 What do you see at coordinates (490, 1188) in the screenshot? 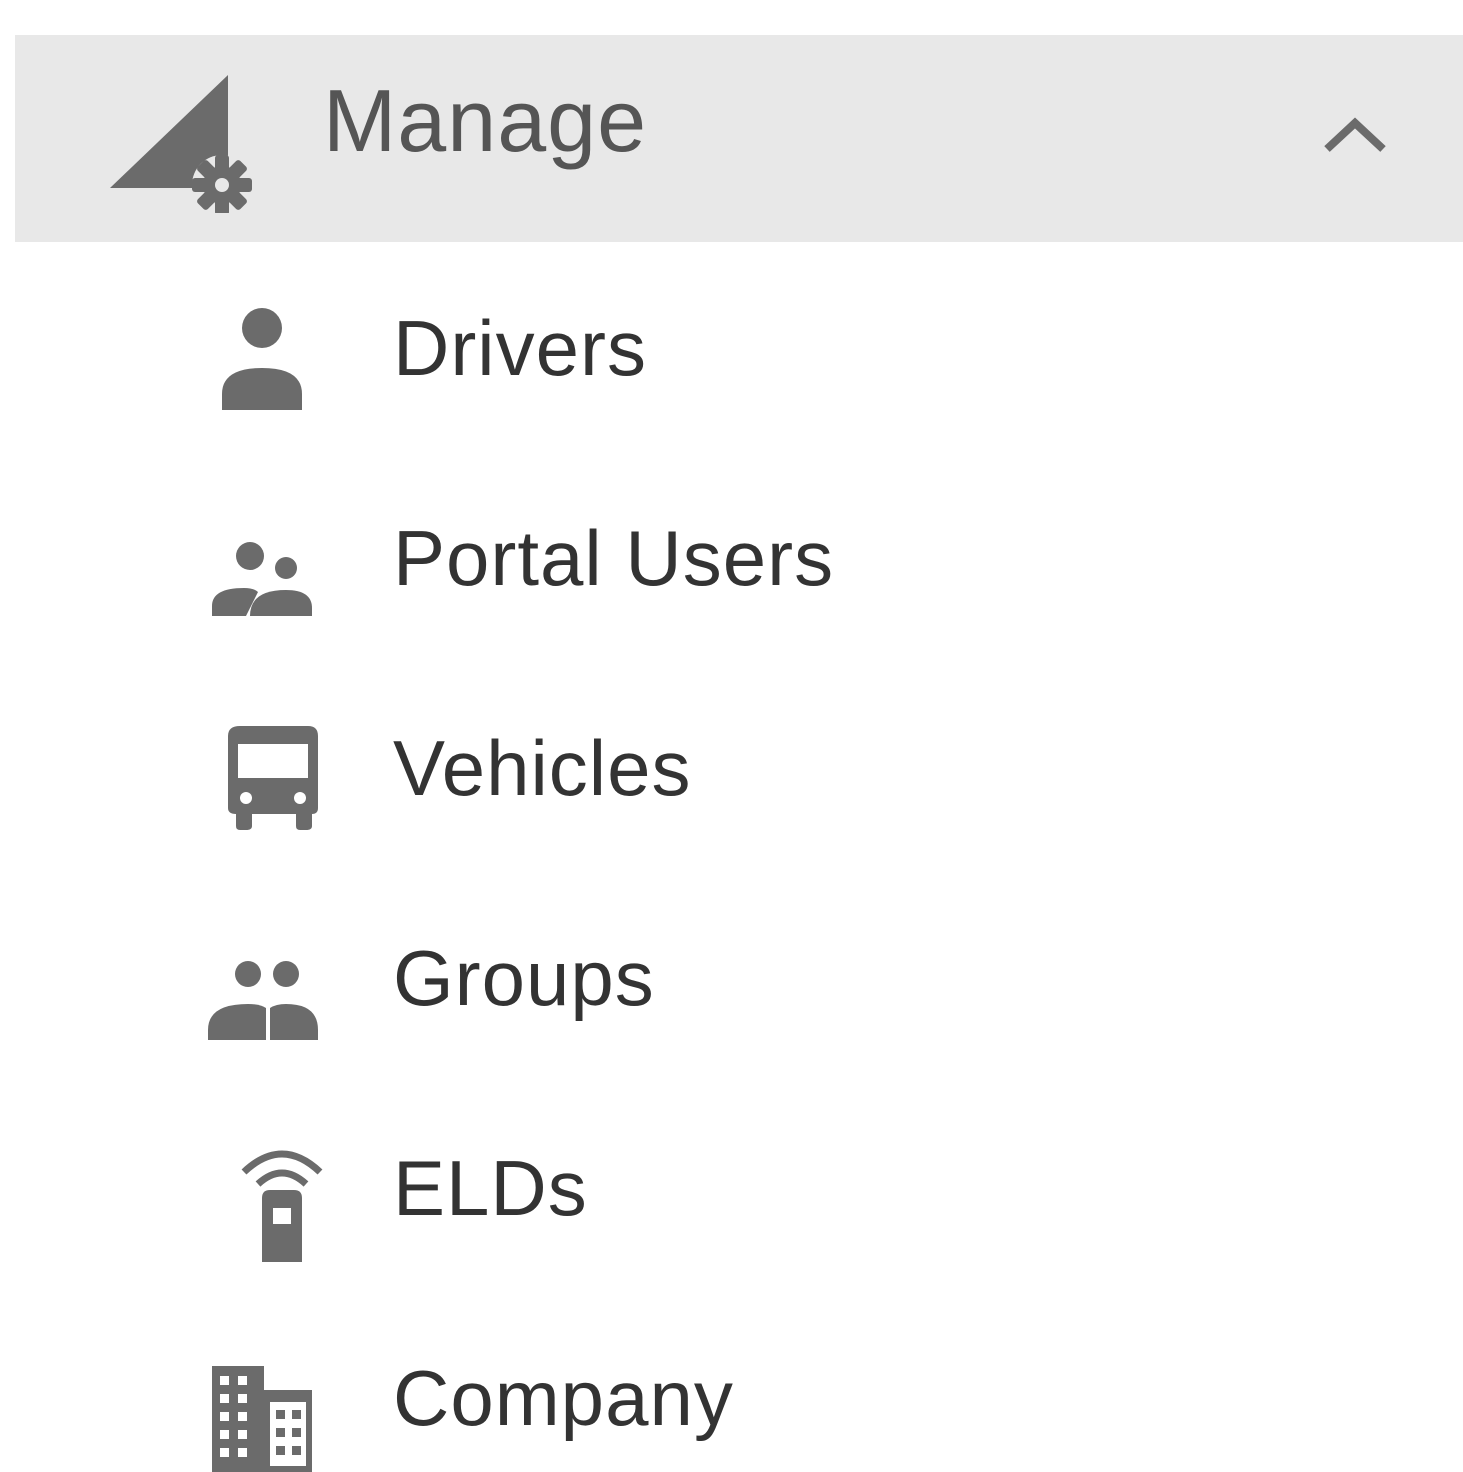
I see `sidebar-item-label: ELDs` at bounding box center [490, 1188].